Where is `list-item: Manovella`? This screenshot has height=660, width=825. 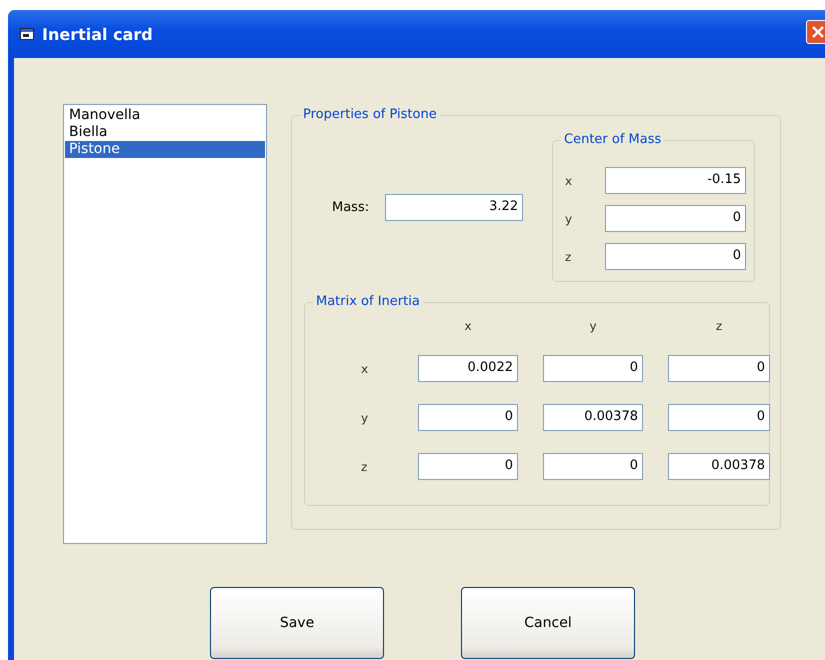
list-item: Manovella is located at coordinates (165, 115).